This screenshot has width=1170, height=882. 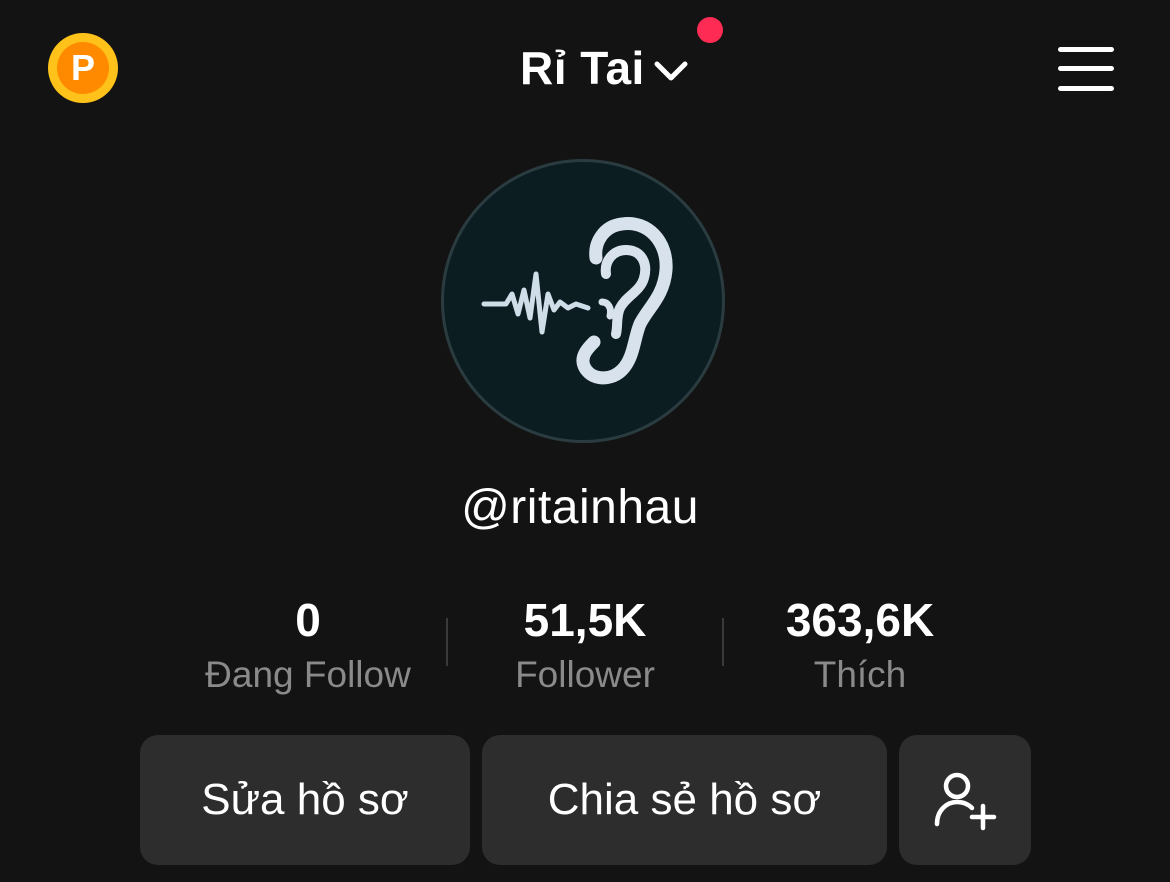 I want to click on stat-likes-value: 363,6K, so click(x=860, y=620).